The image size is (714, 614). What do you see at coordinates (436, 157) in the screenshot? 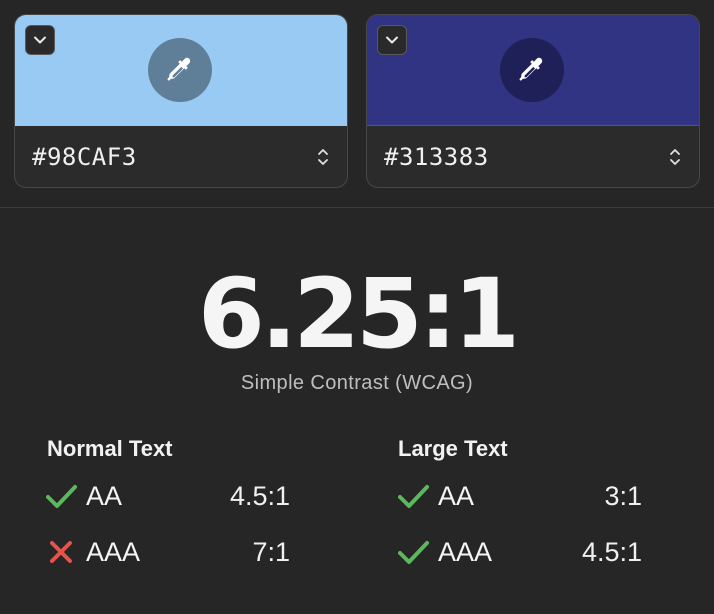
I see `background-hex-input: #313383` at bounding box center [436, 157].